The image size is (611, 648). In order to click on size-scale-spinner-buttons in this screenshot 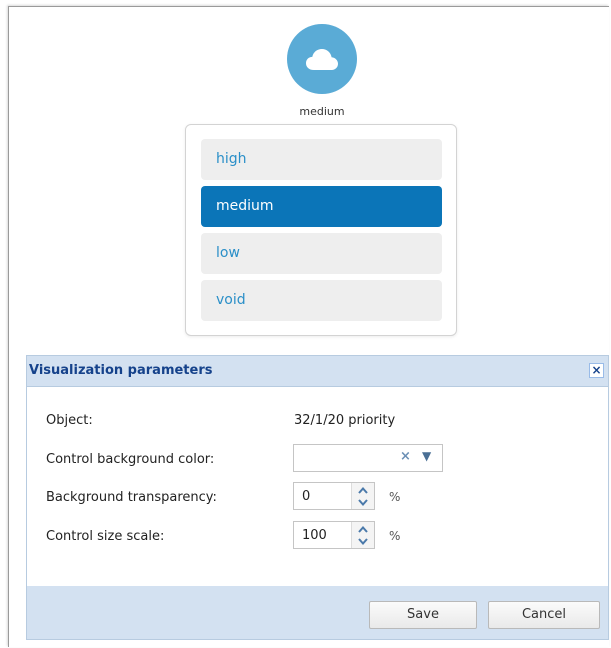, I will do `click(362, 535)`.